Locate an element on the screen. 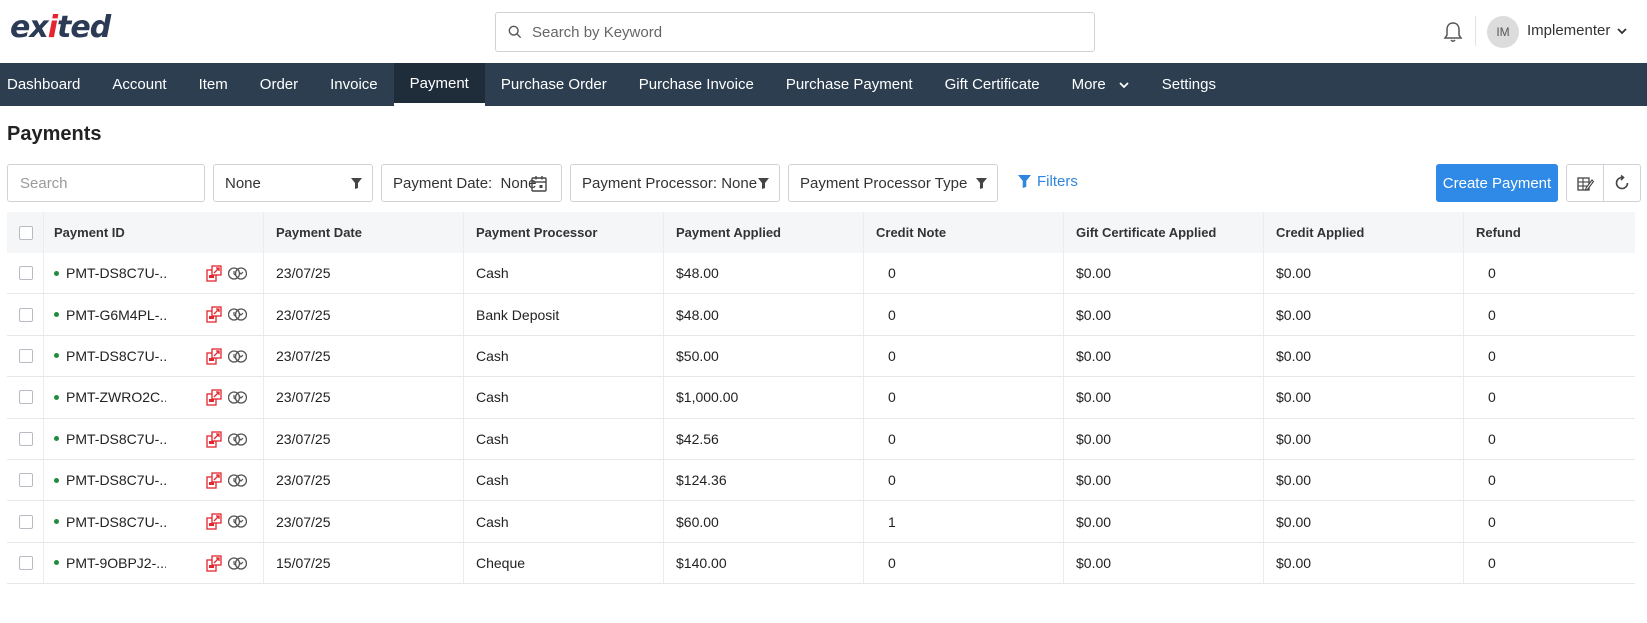  bell-icon is located at coordinates (1453, 32).